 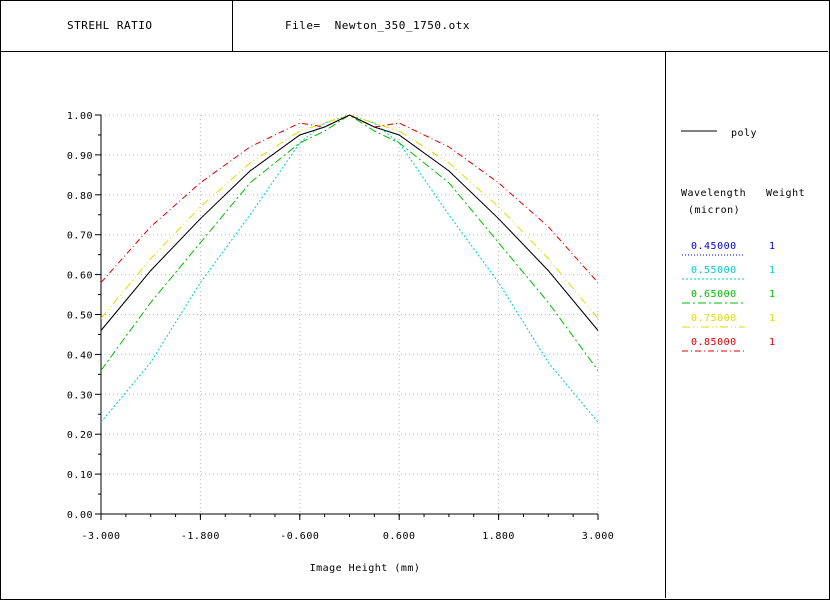 I want to click on y-tick-label: 0.90, so click(x=80, y=156).